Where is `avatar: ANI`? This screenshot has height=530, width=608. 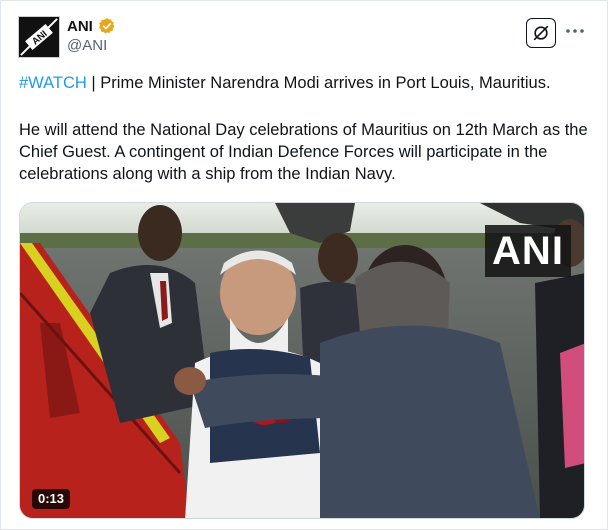
avatar: ANI is located at coordinates (39, 37).